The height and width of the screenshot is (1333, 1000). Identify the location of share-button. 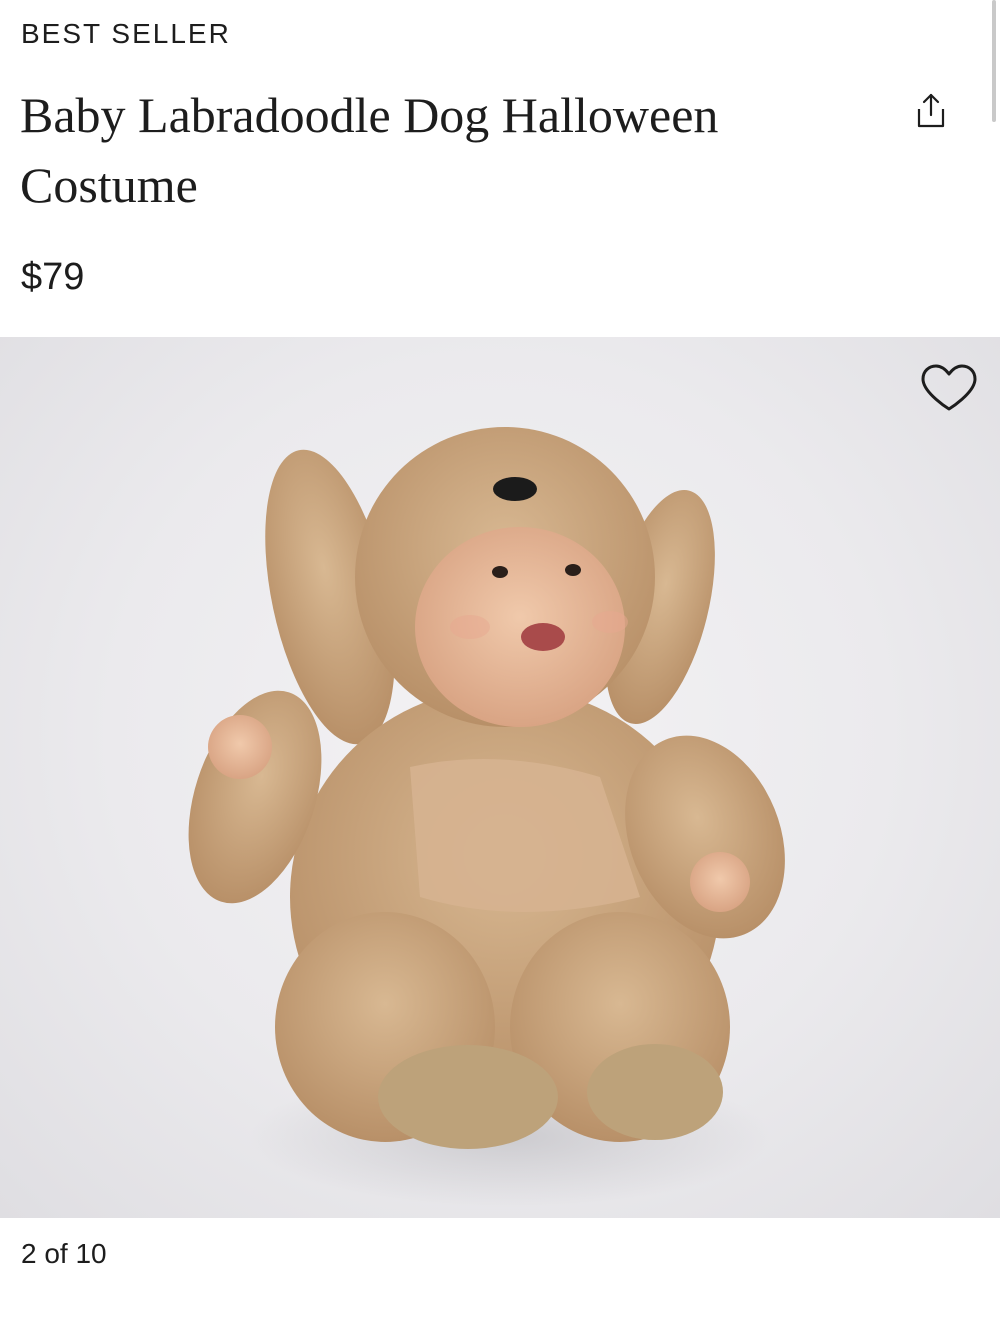
(931, 111).